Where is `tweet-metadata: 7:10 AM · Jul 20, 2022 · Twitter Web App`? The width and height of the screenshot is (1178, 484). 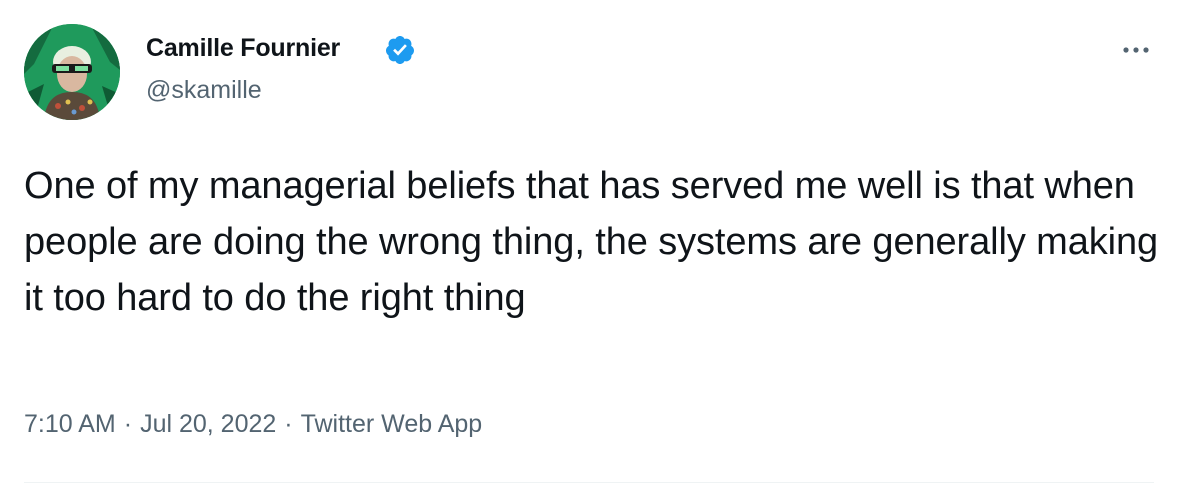 tweet-metadata: 7:10 AM · Jul 20, 2022 · Twitter Web App is located at coordinates (253, 424).